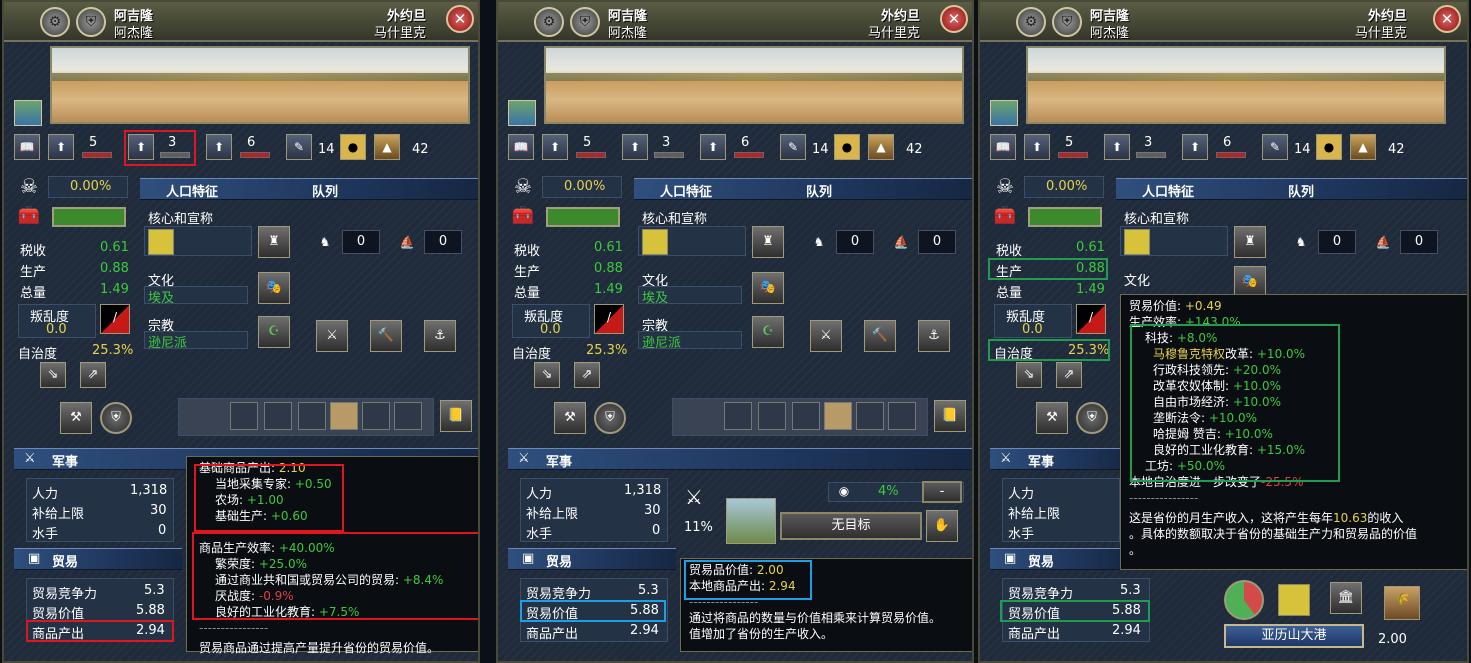  I want to click on goods-produced-value: 2.94, so click(644, 630).